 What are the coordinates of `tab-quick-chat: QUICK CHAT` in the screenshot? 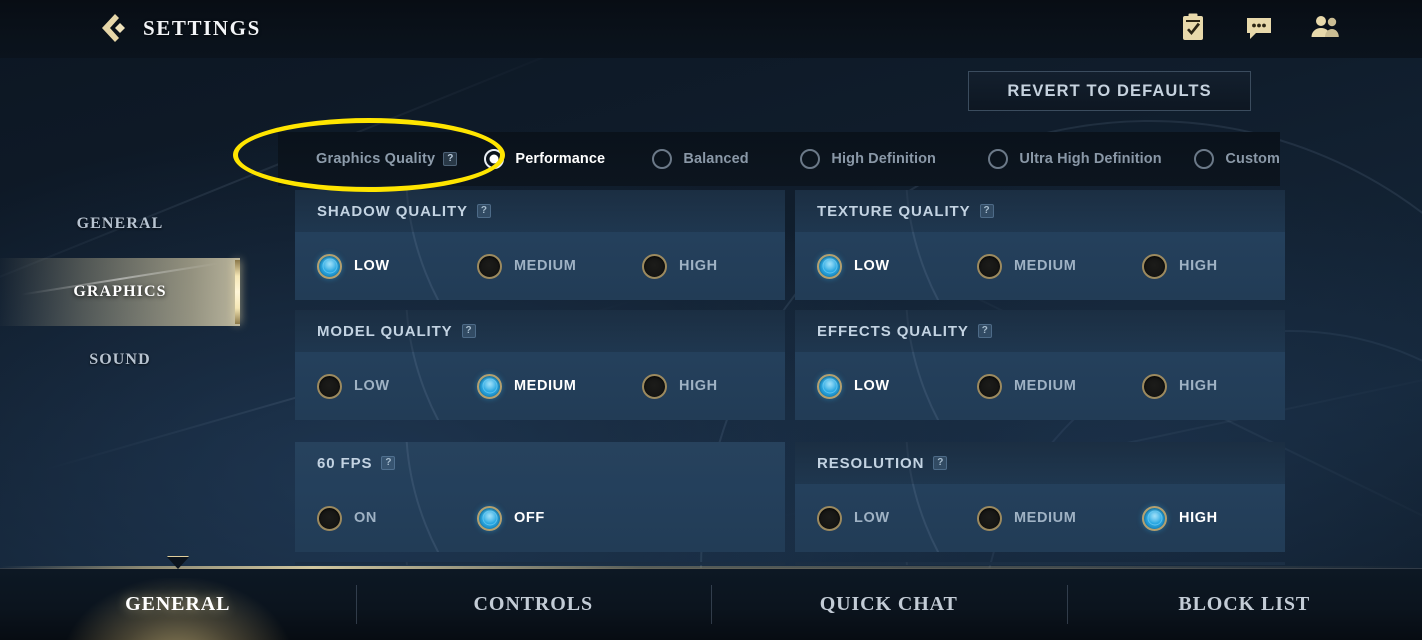 It's located at (889, 604).